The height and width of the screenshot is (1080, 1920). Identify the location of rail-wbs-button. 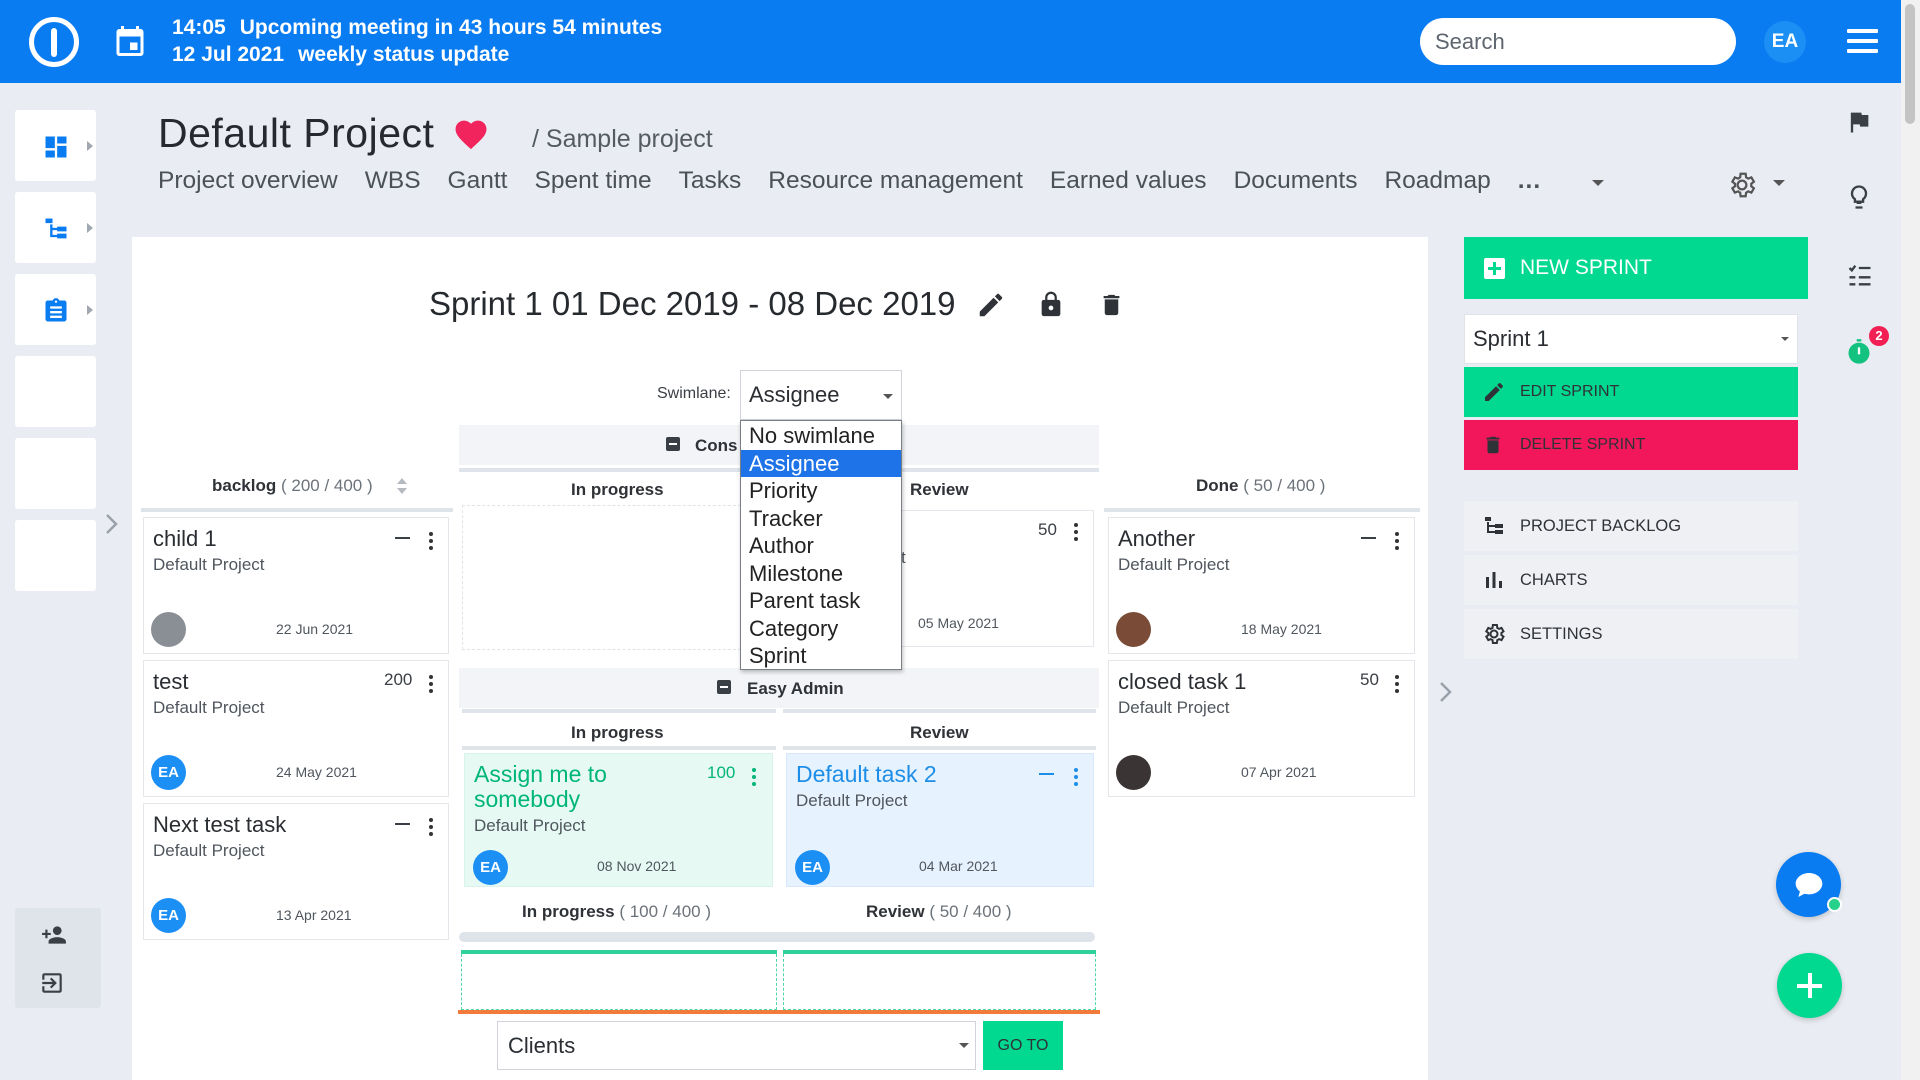
(55, 227).